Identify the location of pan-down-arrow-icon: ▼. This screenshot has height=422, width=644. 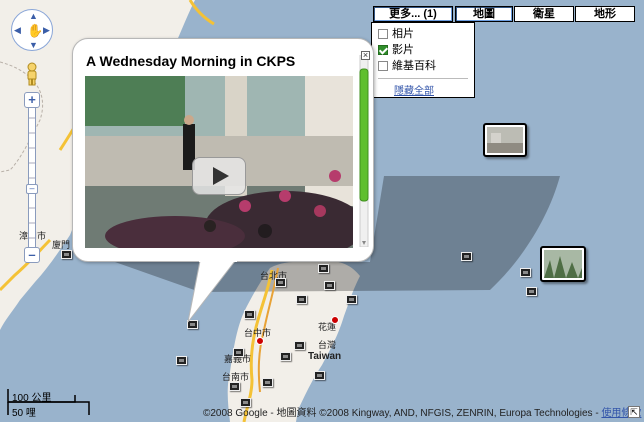
(33, 45).